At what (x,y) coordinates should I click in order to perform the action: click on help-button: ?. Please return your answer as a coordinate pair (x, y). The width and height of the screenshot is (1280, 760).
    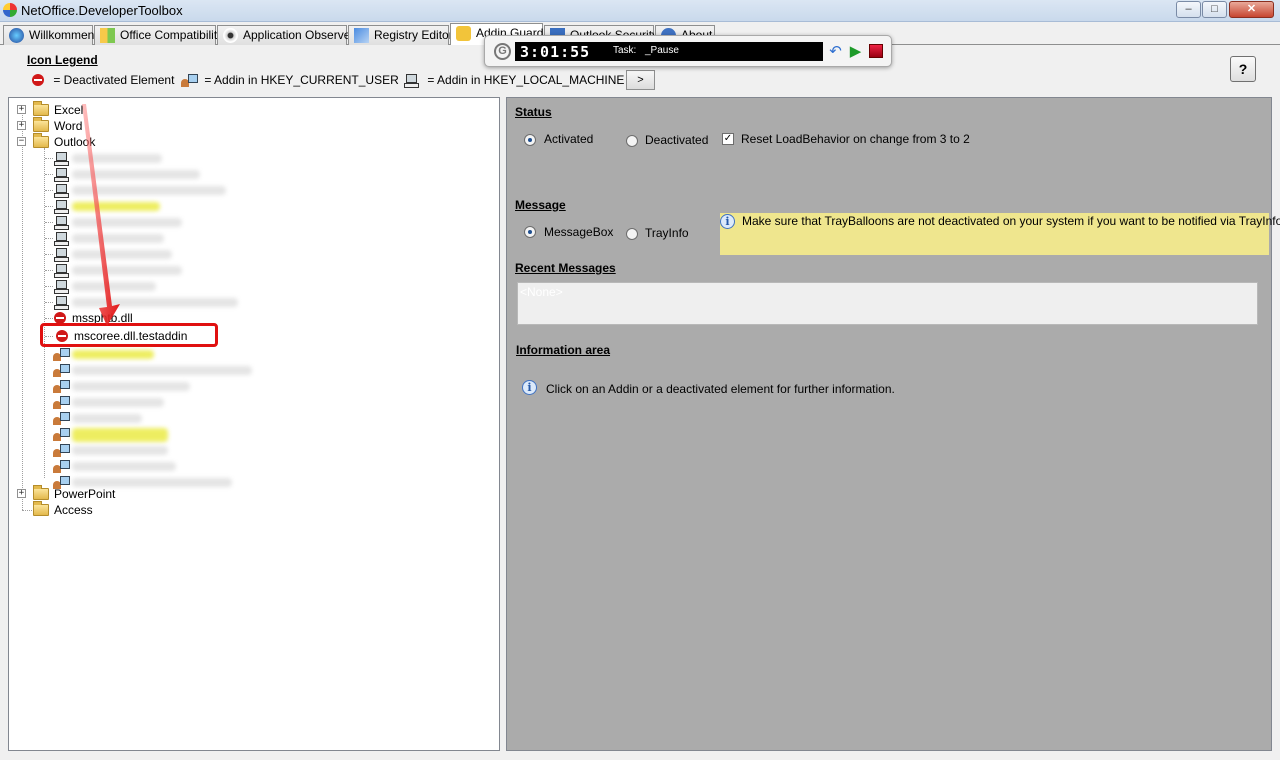
    Looking at the image, I should click on (1243, 69).